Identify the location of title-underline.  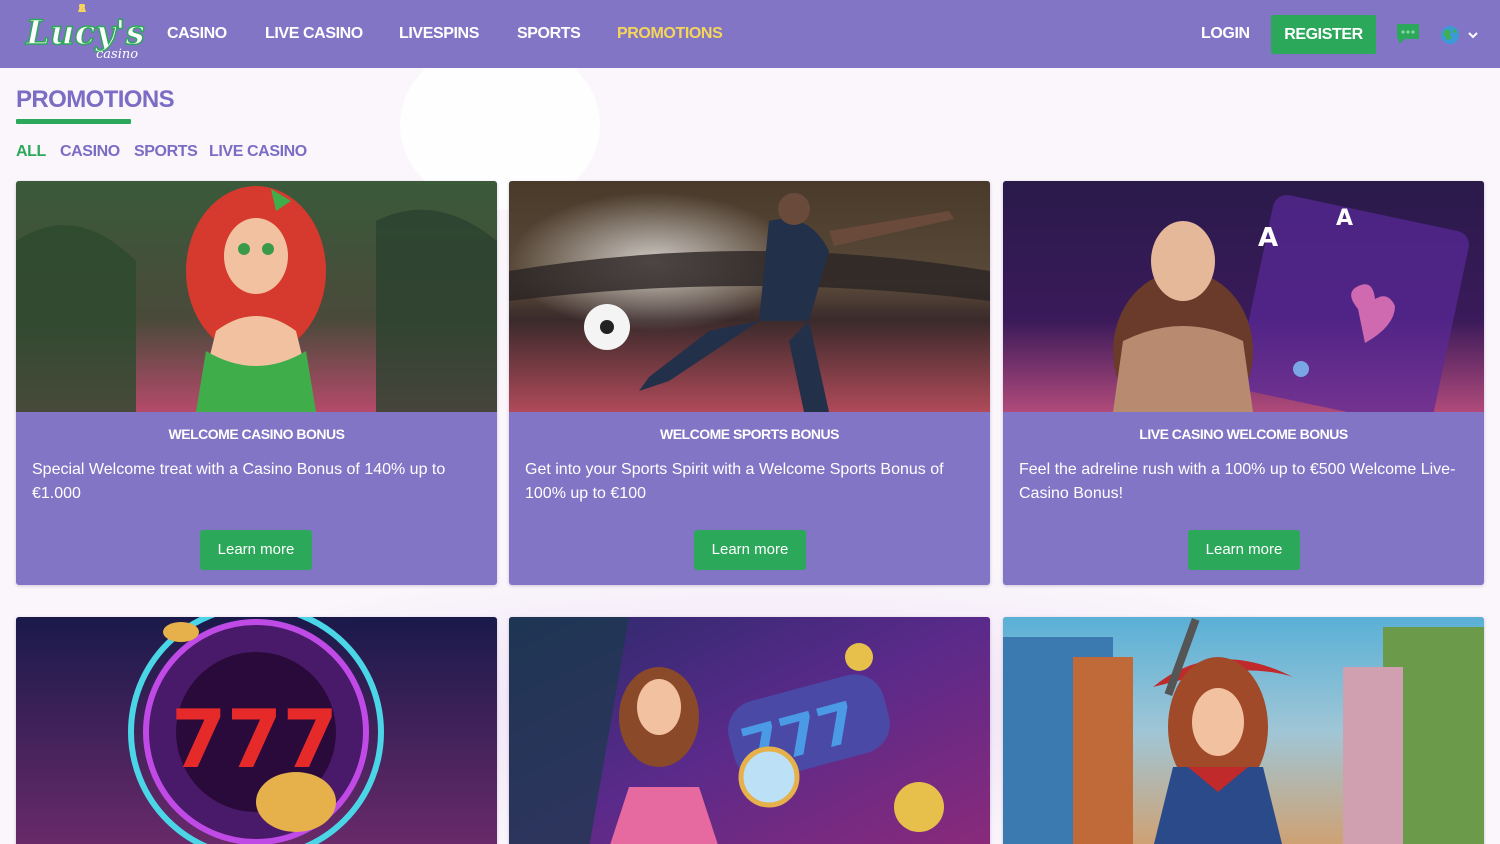
(73, 121).